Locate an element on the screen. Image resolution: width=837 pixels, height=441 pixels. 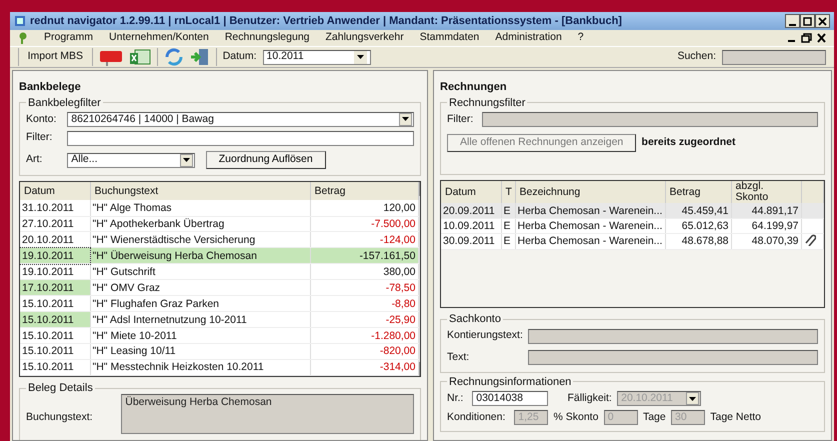
table-cell: "H" Adsl Internetnutzung 10-2011 is located at coordinates (200, 320).